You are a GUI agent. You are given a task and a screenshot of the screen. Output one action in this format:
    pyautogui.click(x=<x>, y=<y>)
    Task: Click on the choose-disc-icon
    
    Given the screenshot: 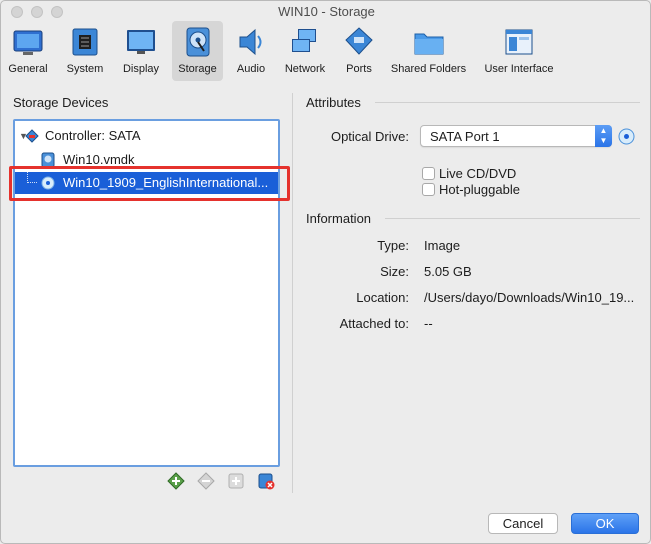 What is the action you would take?
    pyautogui.click(x=626, y=136)
    